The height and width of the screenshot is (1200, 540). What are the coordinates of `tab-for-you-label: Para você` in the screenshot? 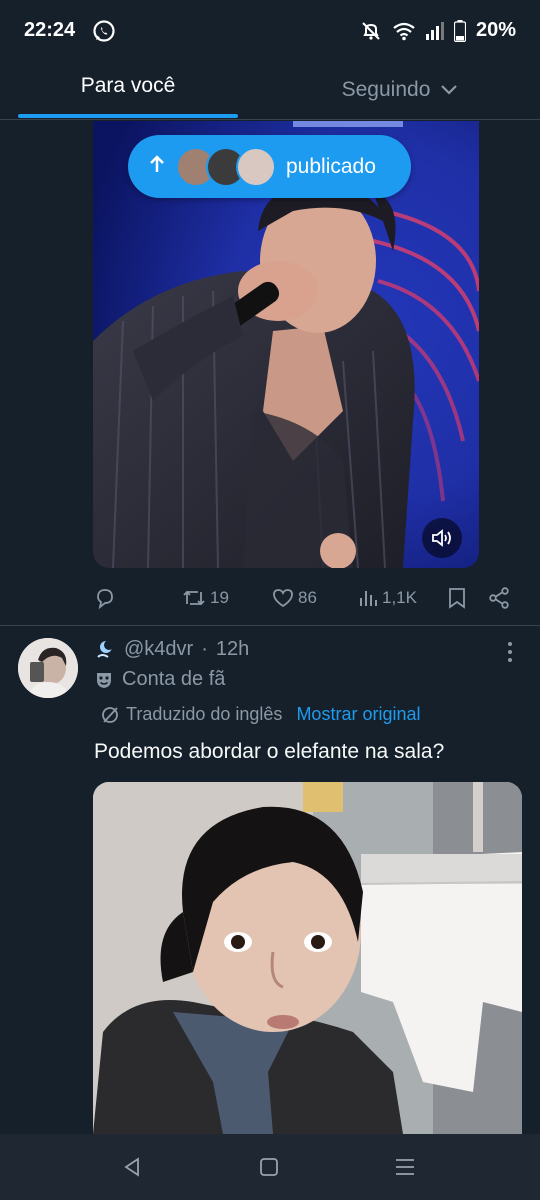 It's located at (128, 85).